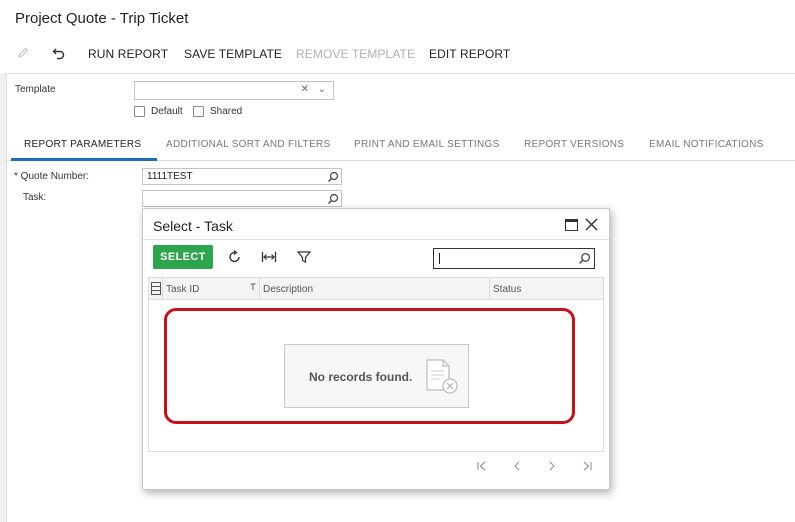 The image size is (795, 522). What do you see at coordinates (427, 144) in the screenshot?
I see `tab-print-email-settings: PRINT AND EMAIL SETTINGS` at bounding box center [427, 144].